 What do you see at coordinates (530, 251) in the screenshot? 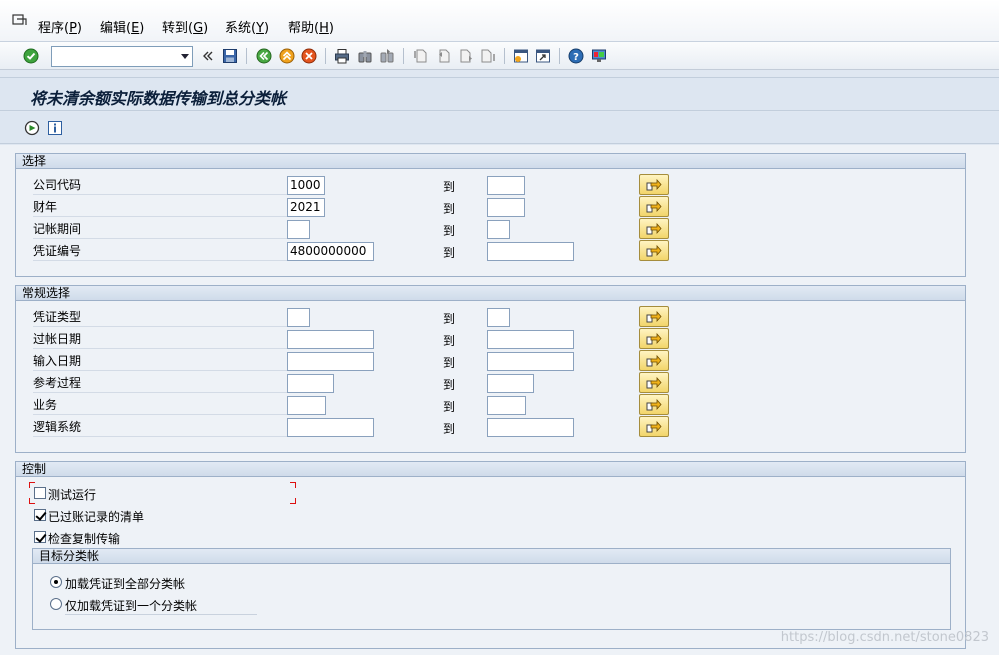
I see `document-number-high-input` at bounding box center [530, 251].